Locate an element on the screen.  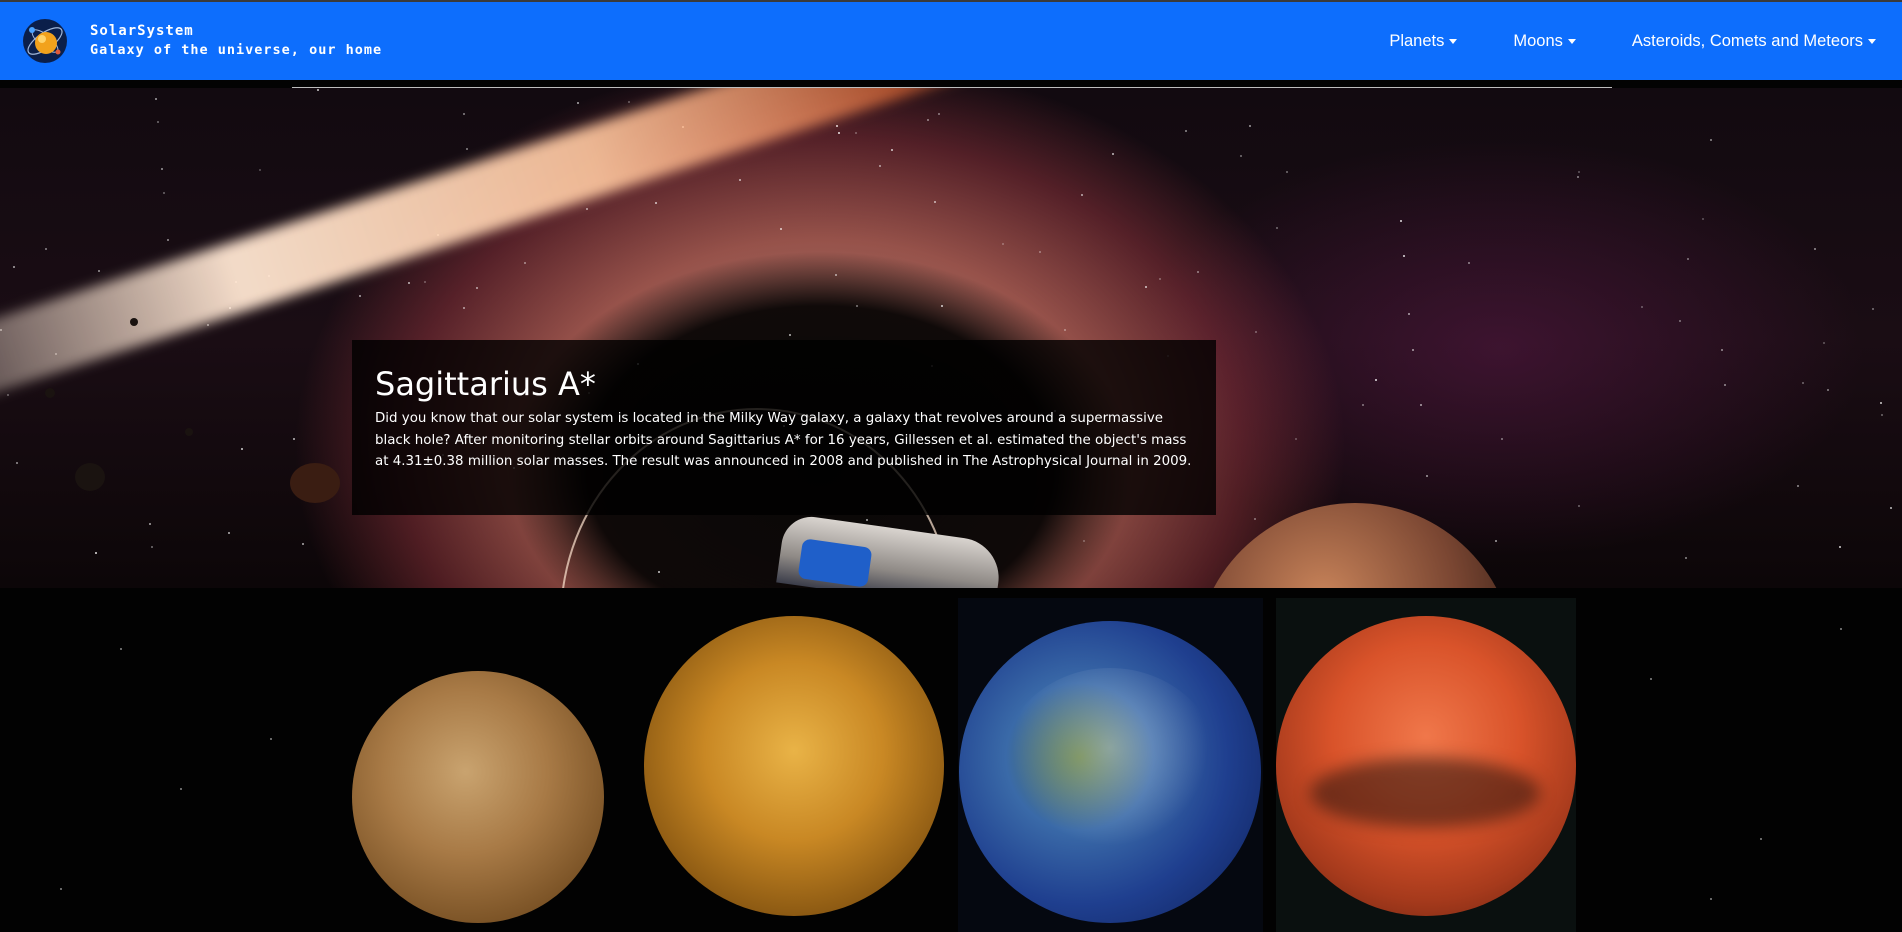
nav-asteroids-dropdown: Asteroids, Comets and Meteors is located at coordinates (1754, 41).